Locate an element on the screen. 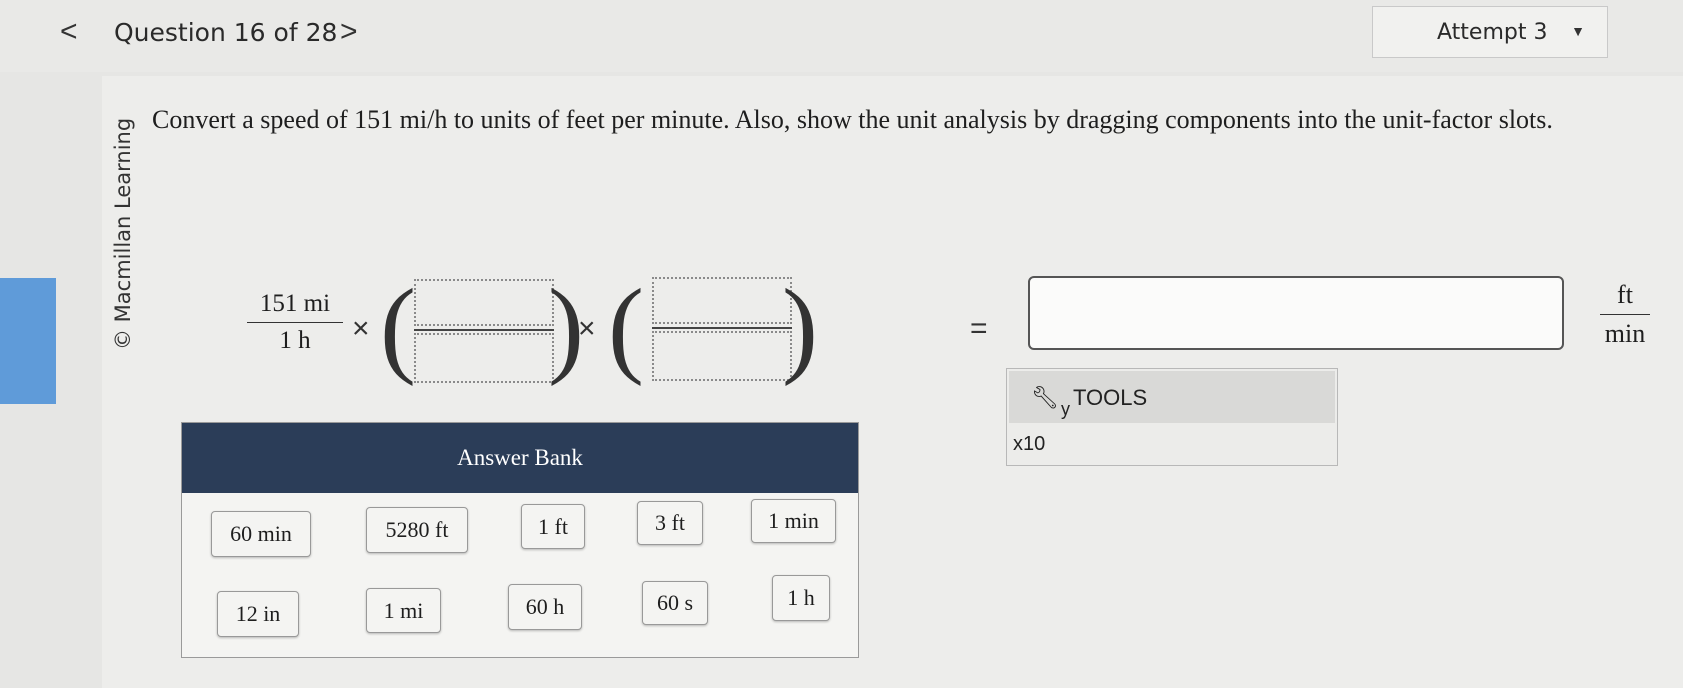 Image resolution: width=1683 pixels, height=688 pixels. equals-sign: = is located at coordinates (979, 328).